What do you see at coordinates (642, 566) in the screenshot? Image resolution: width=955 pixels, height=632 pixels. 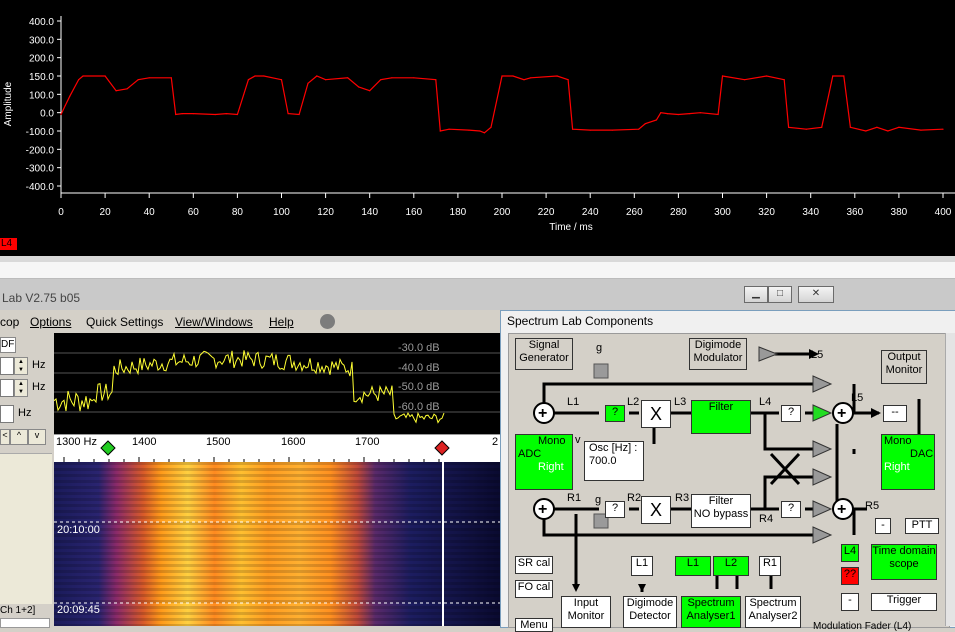 I see `bottom-tag-l1: L1` at bounding box center [642, 566].